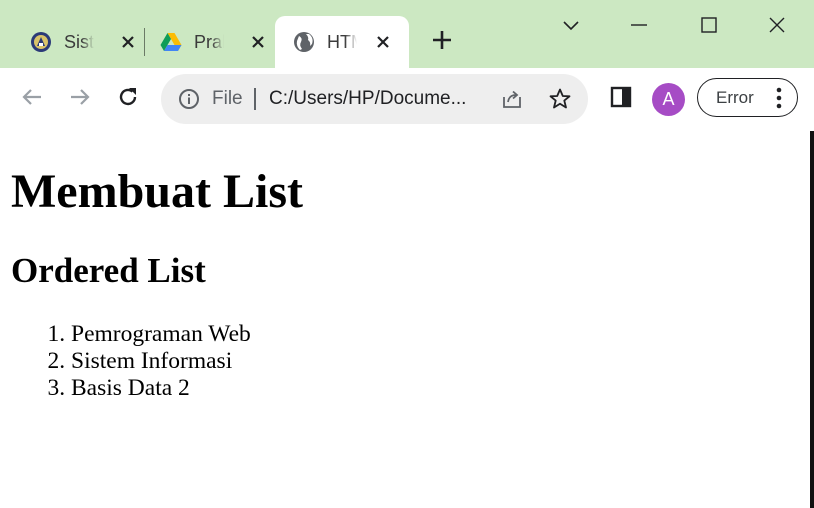 This screenshot has width=814, height=508. I want to click on page-heading-h2: Ordered List, so click(108, 270).